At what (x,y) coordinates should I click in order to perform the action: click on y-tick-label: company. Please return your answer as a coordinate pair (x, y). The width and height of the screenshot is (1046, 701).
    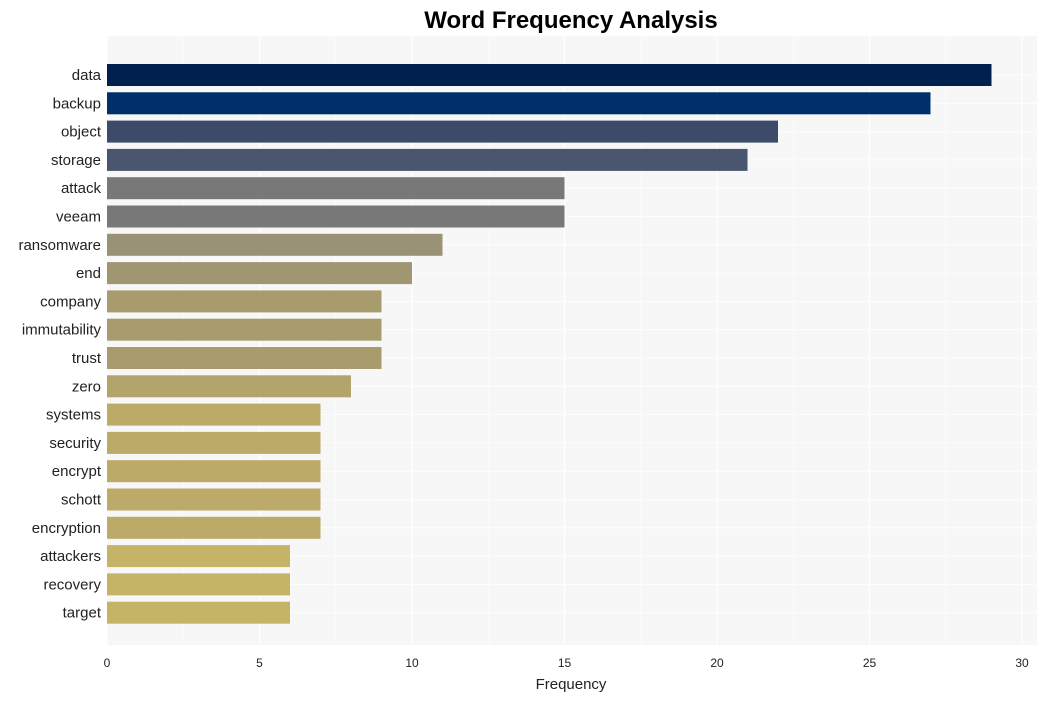
    Looking at the image, I should click on (70, 301).